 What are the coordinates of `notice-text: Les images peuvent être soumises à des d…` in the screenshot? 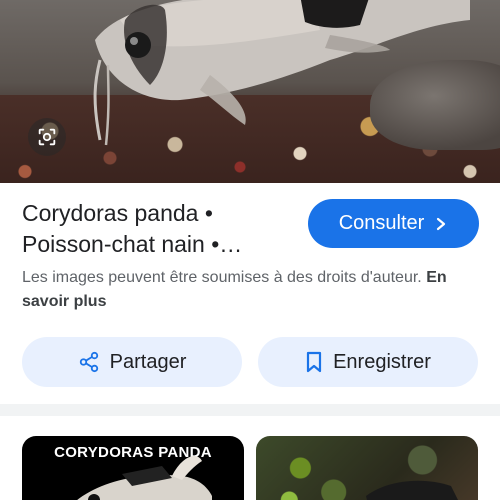 It's located at (222, 277).